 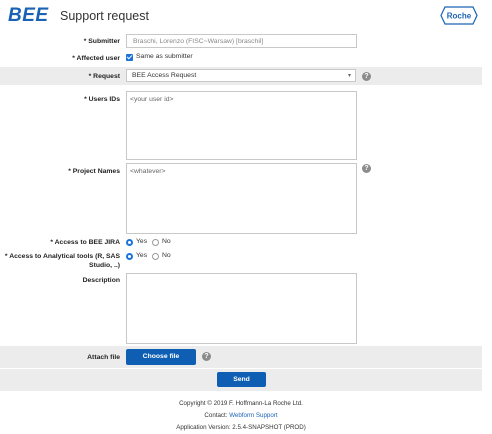 What do you see at coordinates (28, 15) in the screenshot?
I see `bee-logo: BEE` at bounding box center [28, 15].